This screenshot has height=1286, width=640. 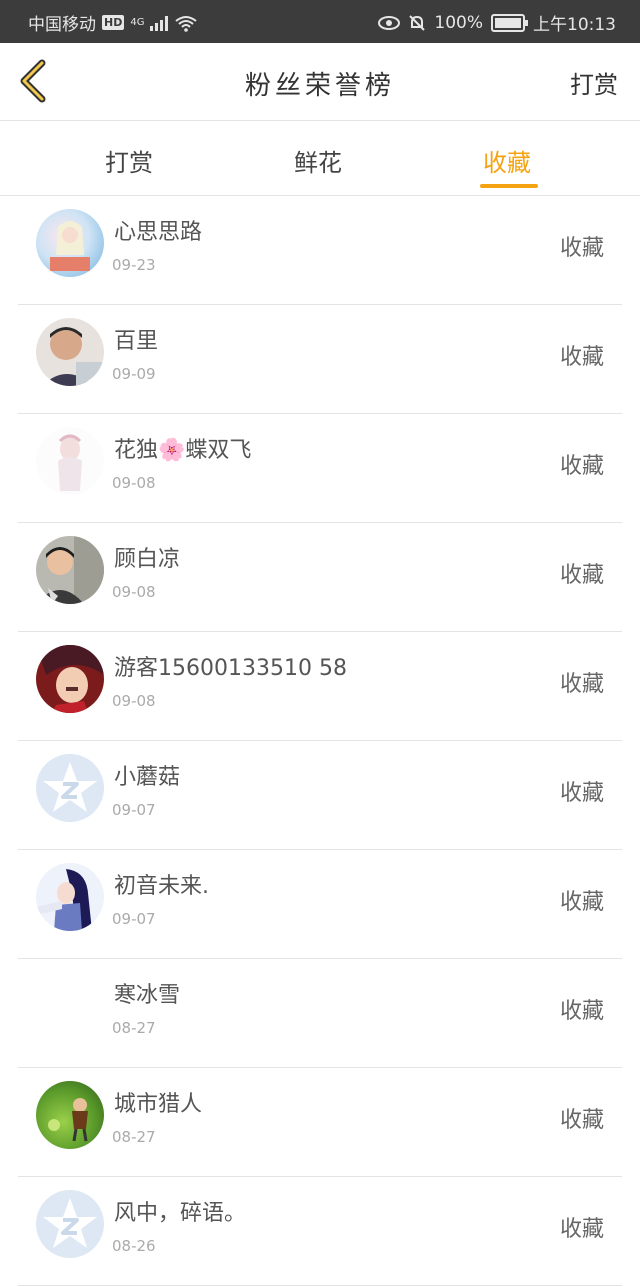 What do you see at coordinates (161, 886) in the screenshot?
I see `fan-name: 初音未来.` at bounding box center [161, 886].